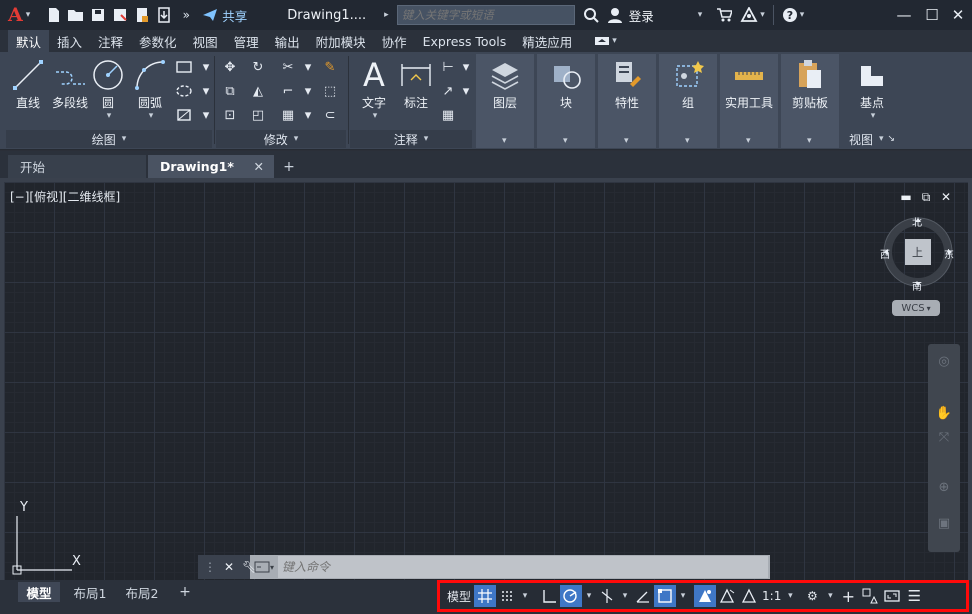 This screenshot has height=614, width=972. Describe the element at coordinates (892, 596) in the screenshot. I see `clean-screen-icon` at that location.